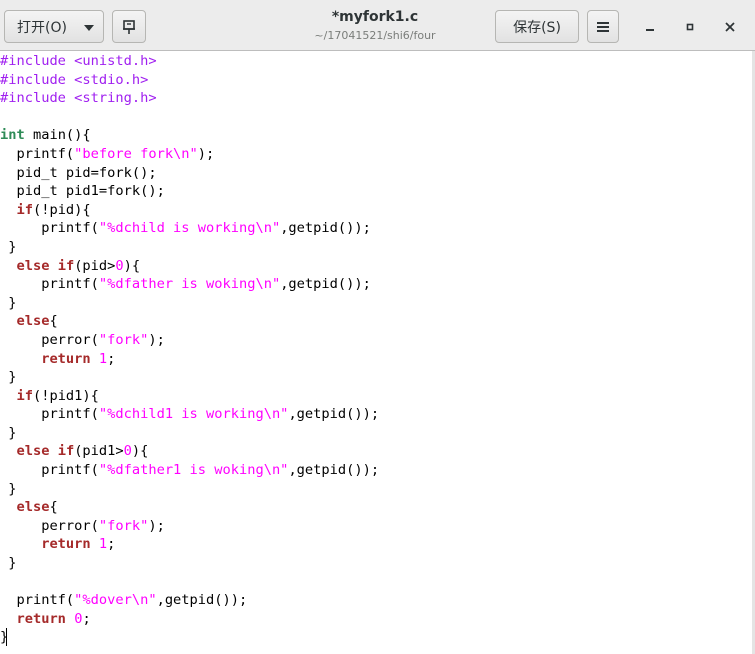 This screenshot has width=755, height=654. What do you see at coordinates (132, 265) in the screenshot?
I see `code-token: ){` at bounding box center [132, 265].